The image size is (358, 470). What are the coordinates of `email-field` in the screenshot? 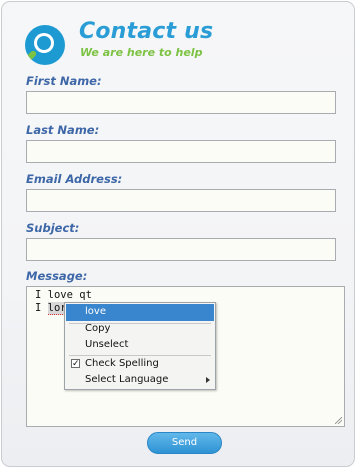 It's located at (181, 200).